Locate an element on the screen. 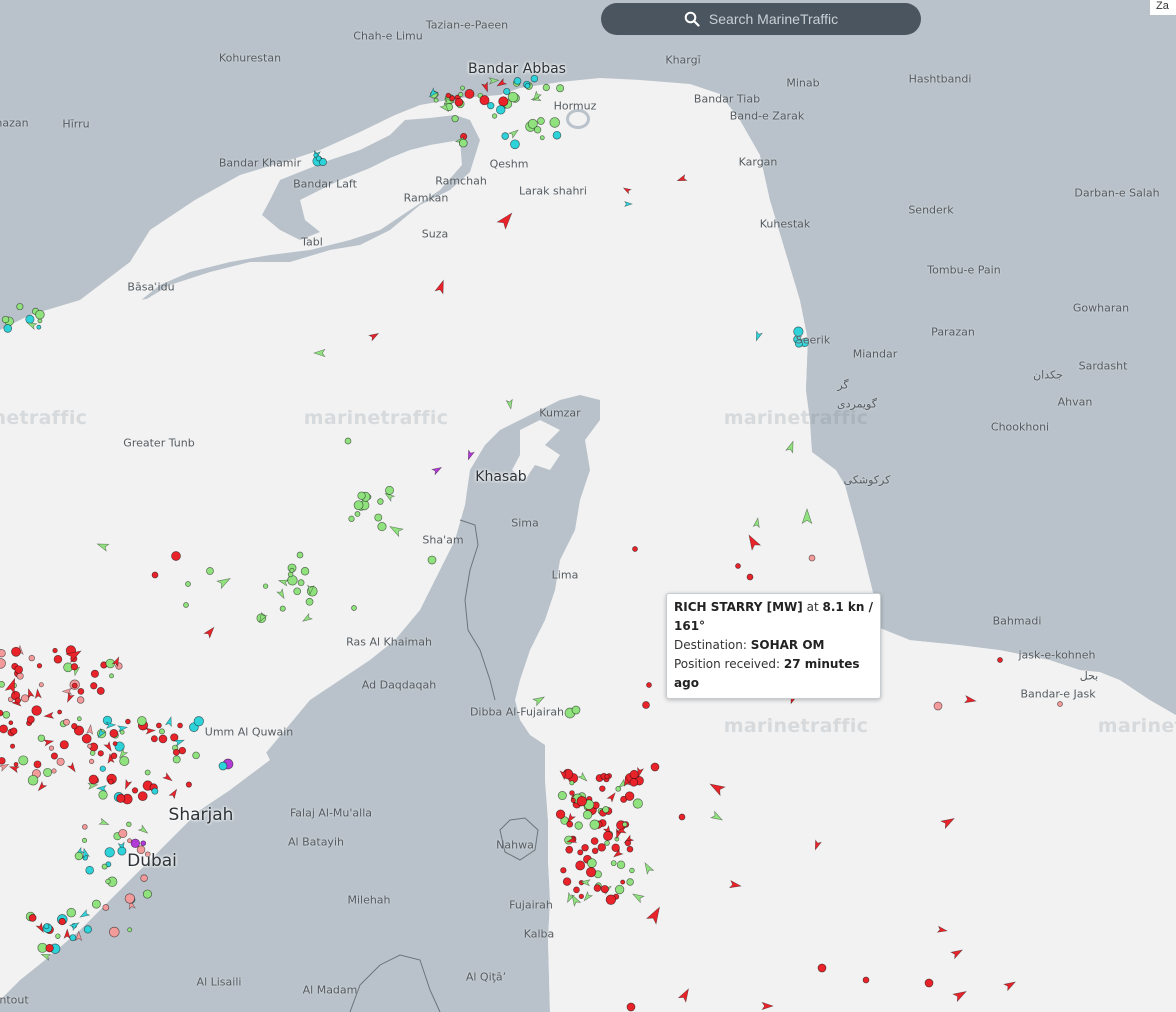 The width and height of the screenshot is (1176, 1012). vessel-name: RICH STARRY [MW] is located at coordinates (738, 607).